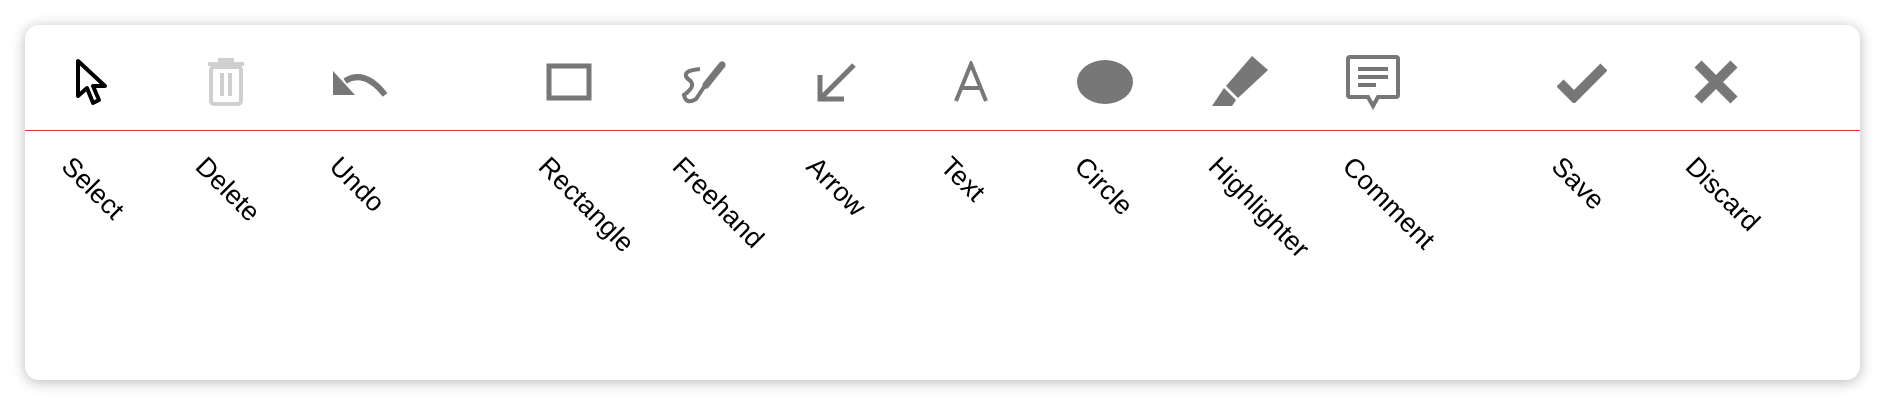 The image size is (1886, 406). What do you see at coordinates (837, 81) in the screenshot?
I see `arrow-icon` at bounding box center [837, 81].